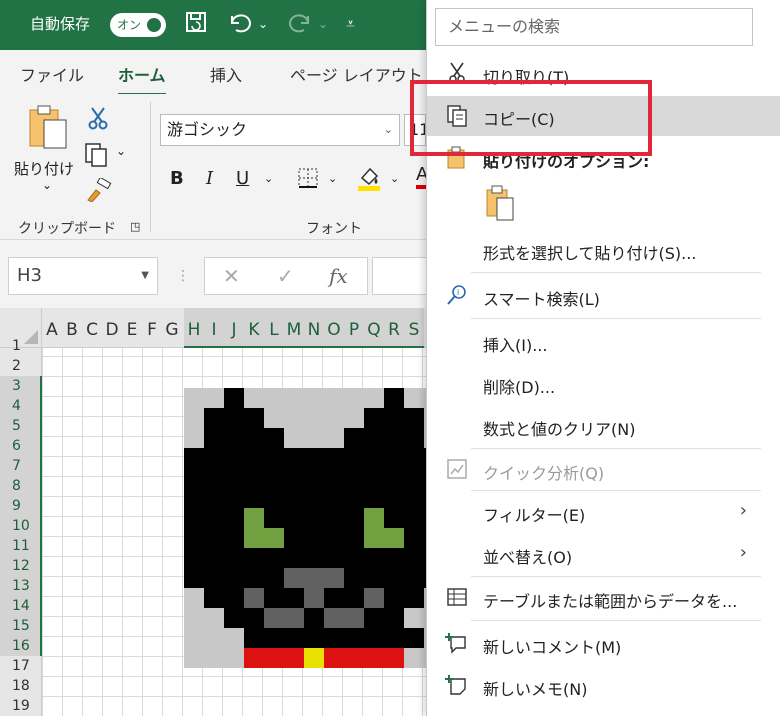 The height and width of the screenshot is (716, 780). I want to click on column-header: B, so click(72, 328).